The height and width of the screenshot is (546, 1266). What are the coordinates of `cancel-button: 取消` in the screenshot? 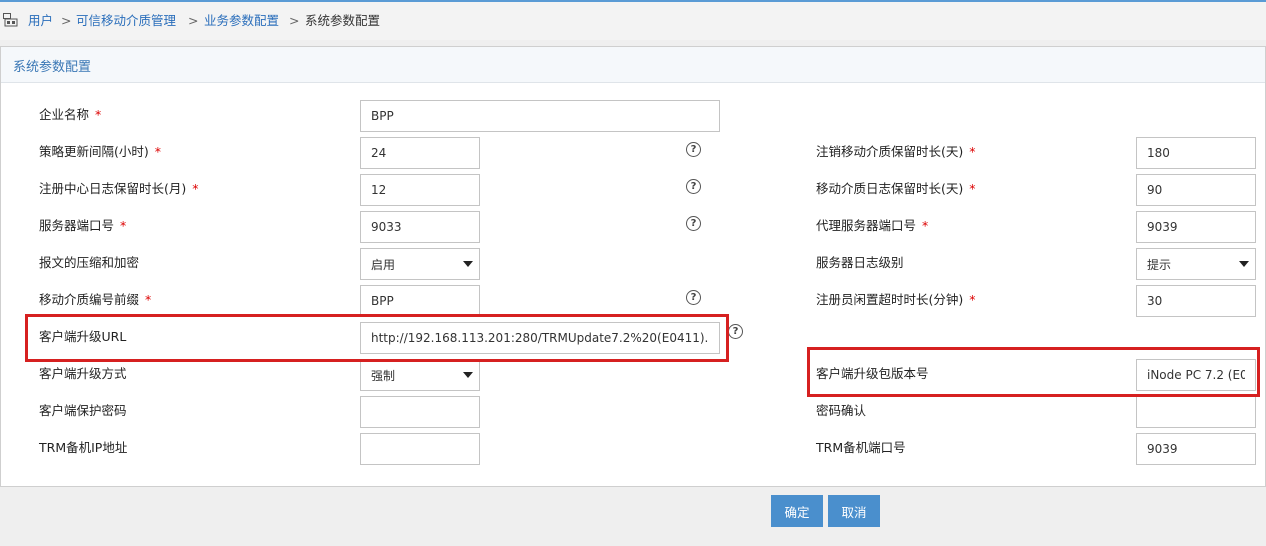 It's located at (854, 511).